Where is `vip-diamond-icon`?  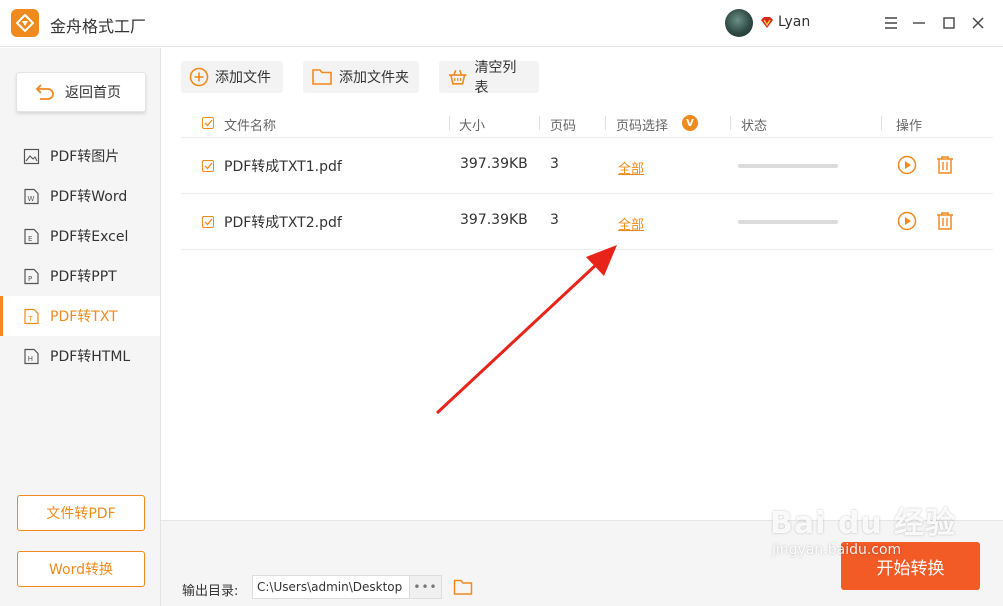
vip-diamond-icon is located at coordinates (767, 22).